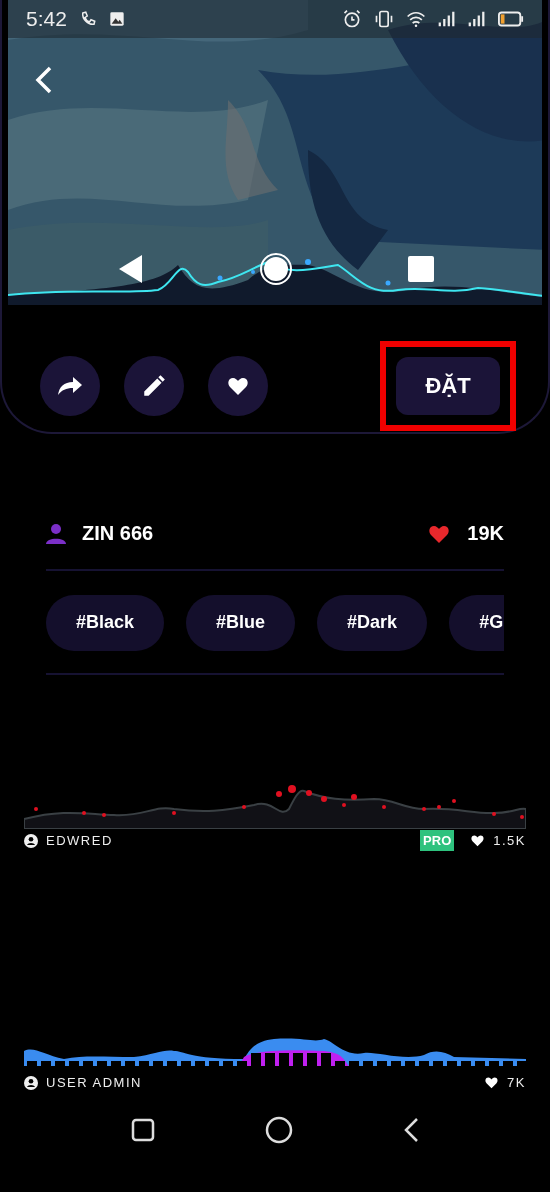  Describe the element at coordinates (516, 1083) in the screenshot. I see `likes-count: 7K` at that location.